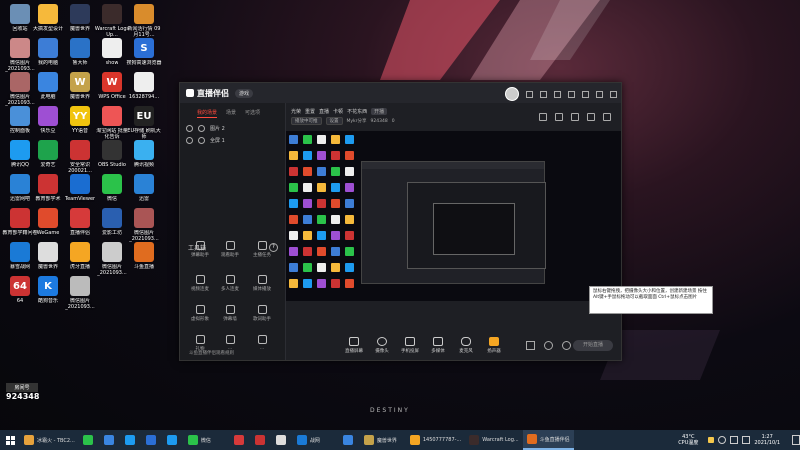 Image resolution: width=800 pixels, height=450 pixels. I want to click on volume-icon, so click(734, 440).